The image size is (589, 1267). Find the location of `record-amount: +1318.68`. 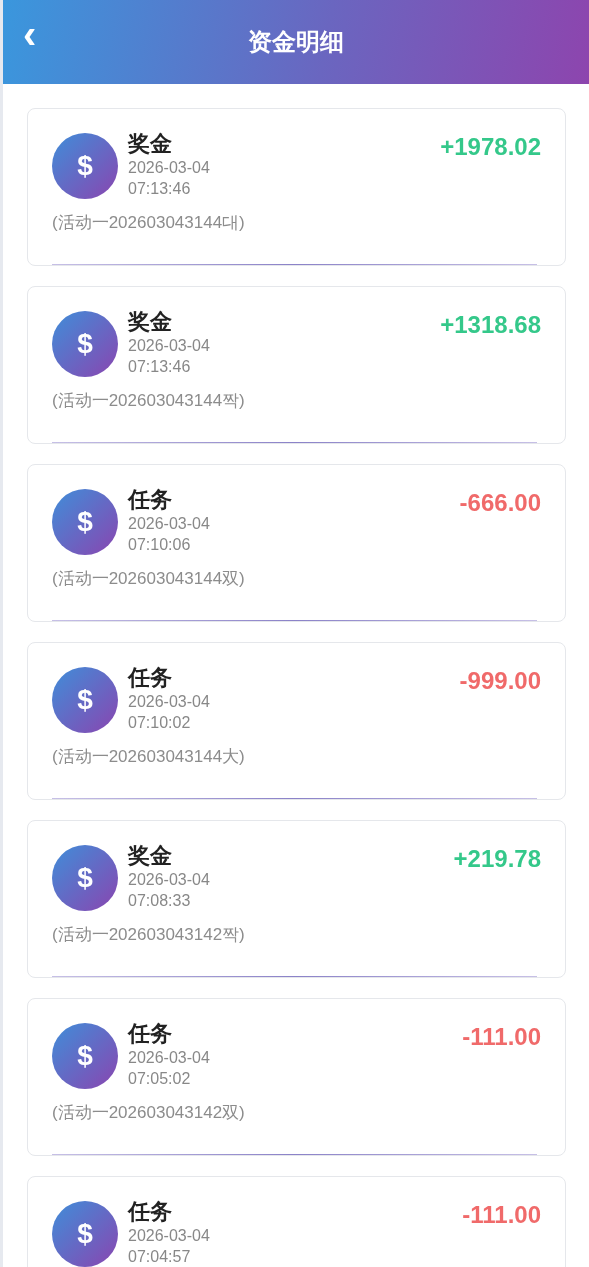

record-amount: +1318.68 is located at coordinates (490, 325).